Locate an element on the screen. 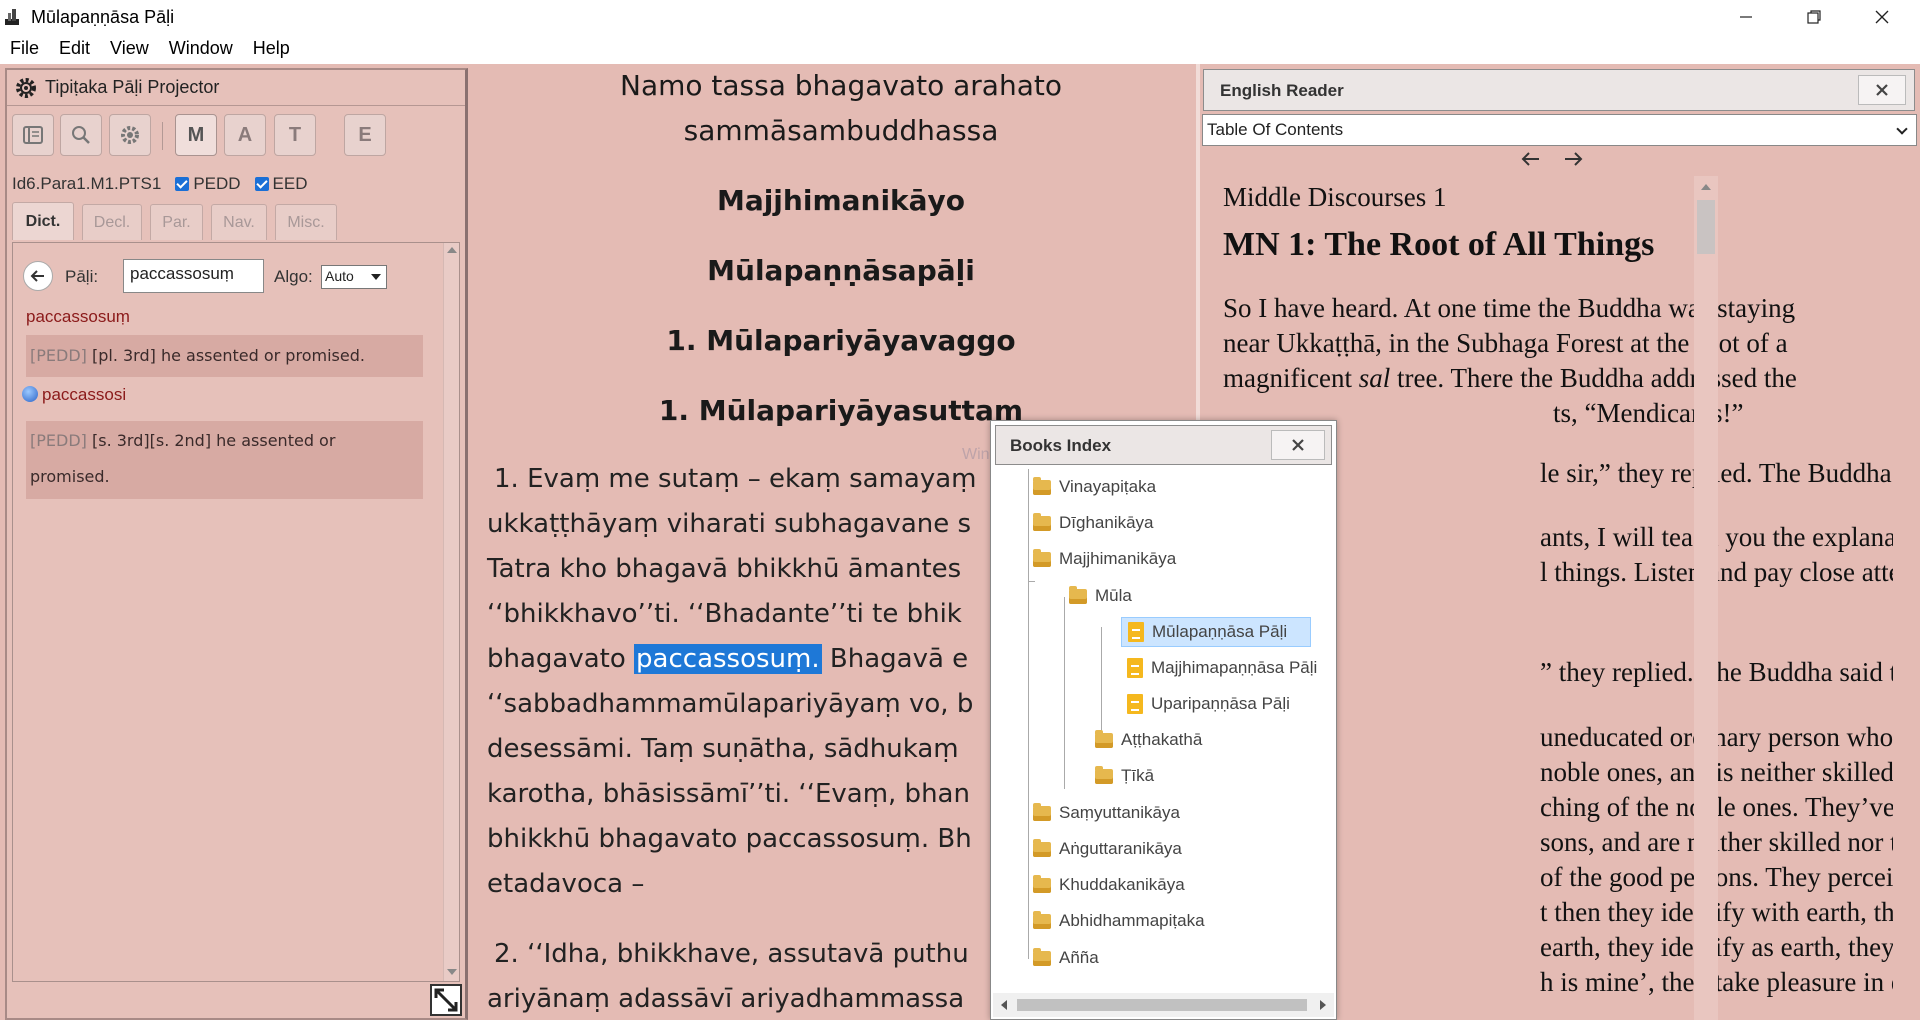 This screenshot has height=1020, width=1920. headword: paccassosuṃ is located at coordinates (78, 317).